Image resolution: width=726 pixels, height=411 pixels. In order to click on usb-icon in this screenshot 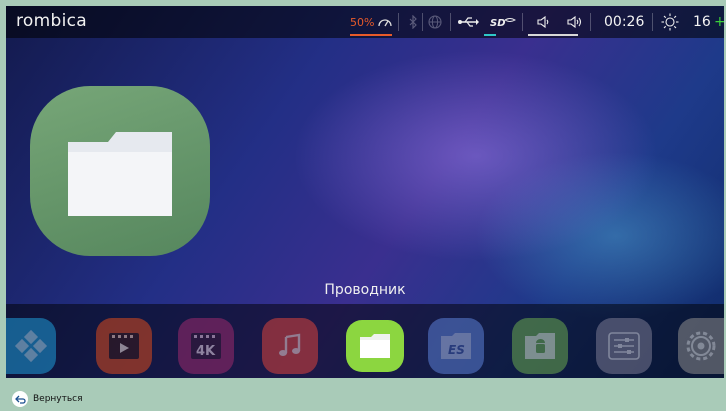, I will do `click(469, 22)`.